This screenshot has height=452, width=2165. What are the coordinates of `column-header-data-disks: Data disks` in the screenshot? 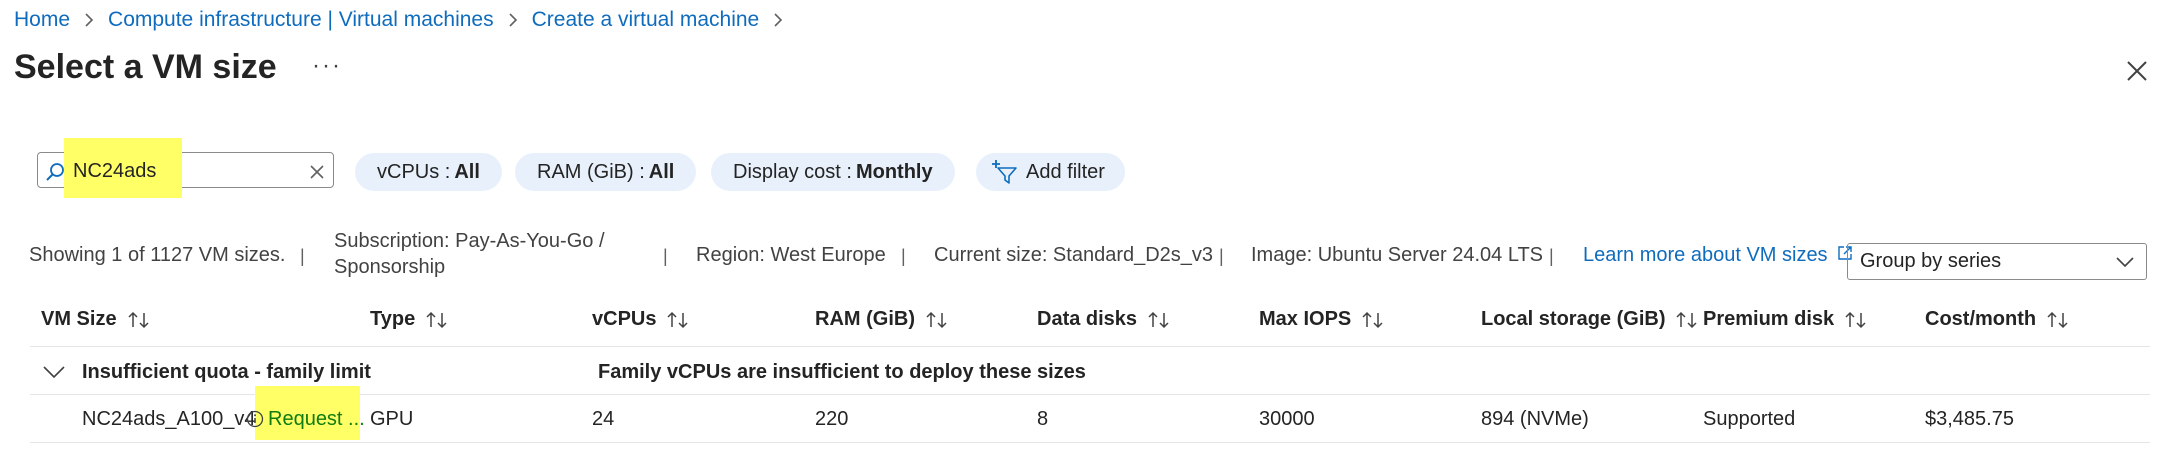 It's located at (1104, 319).